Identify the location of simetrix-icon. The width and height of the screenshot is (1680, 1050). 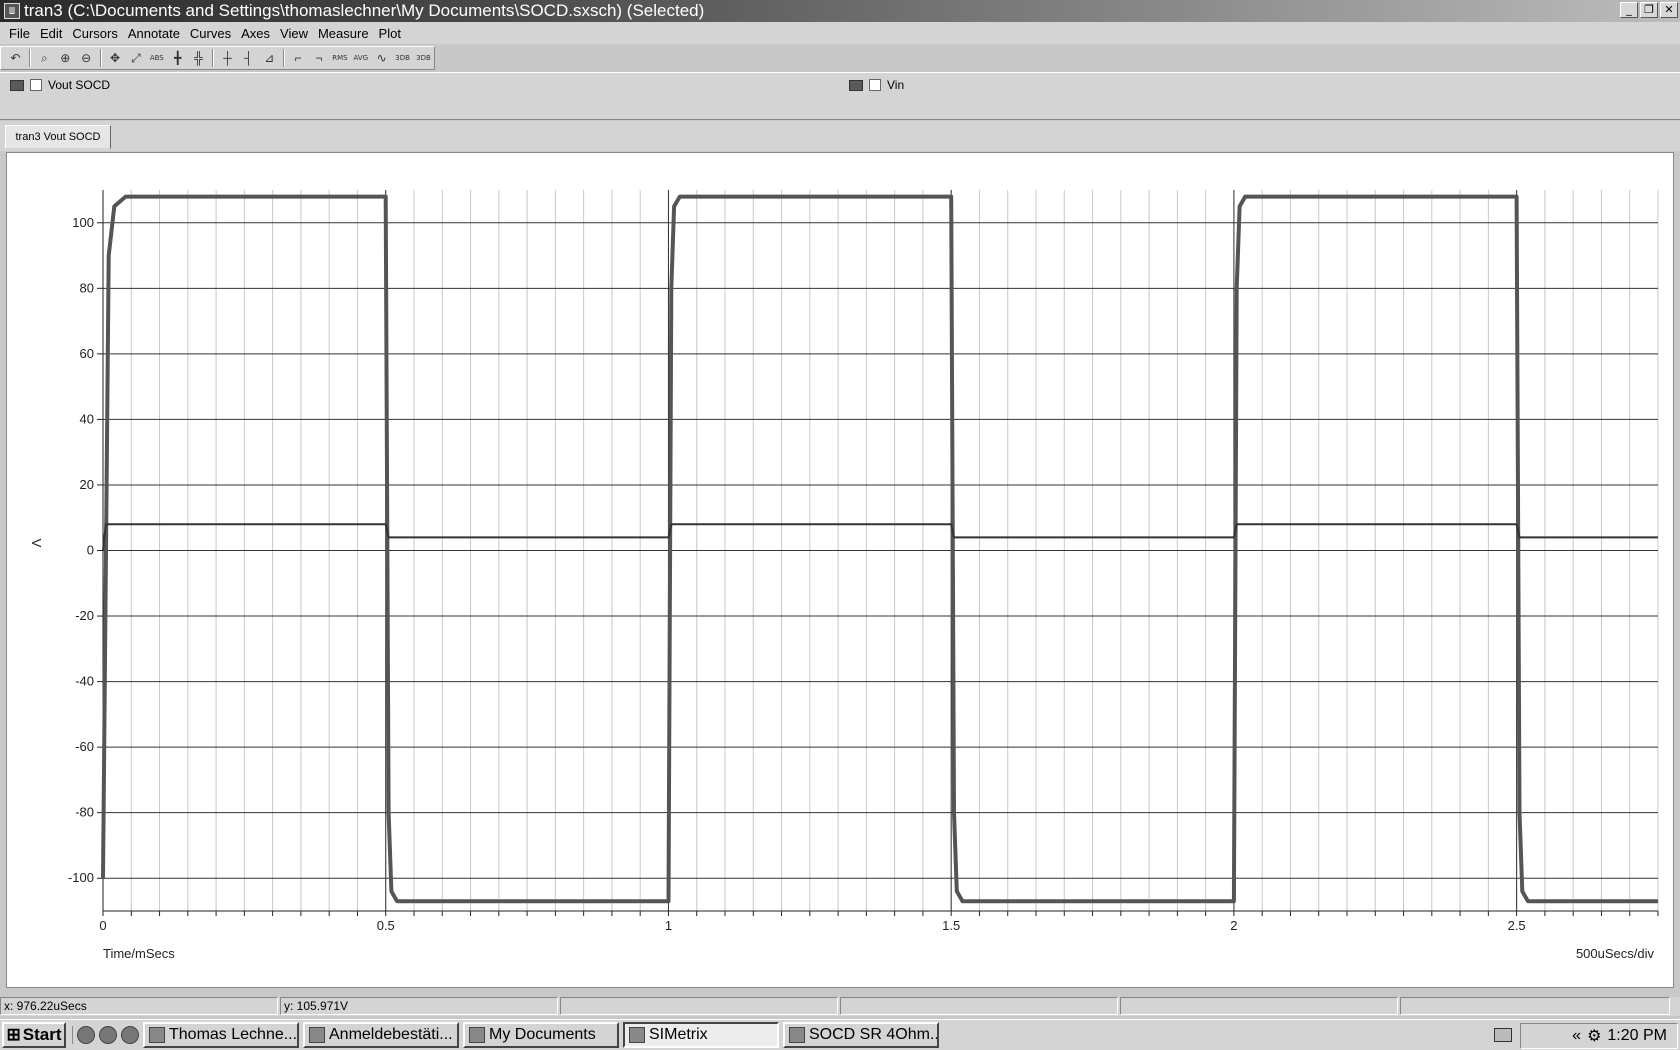
(637, 1035).